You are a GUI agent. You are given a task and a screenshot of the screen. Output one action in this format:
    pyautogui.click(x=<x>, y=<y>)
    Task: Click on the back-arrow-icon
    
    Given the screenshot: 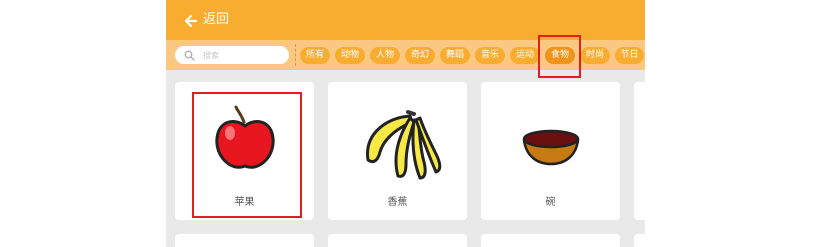 What is the action you would take?
    pyautogui.click(x=191, y=21)
    